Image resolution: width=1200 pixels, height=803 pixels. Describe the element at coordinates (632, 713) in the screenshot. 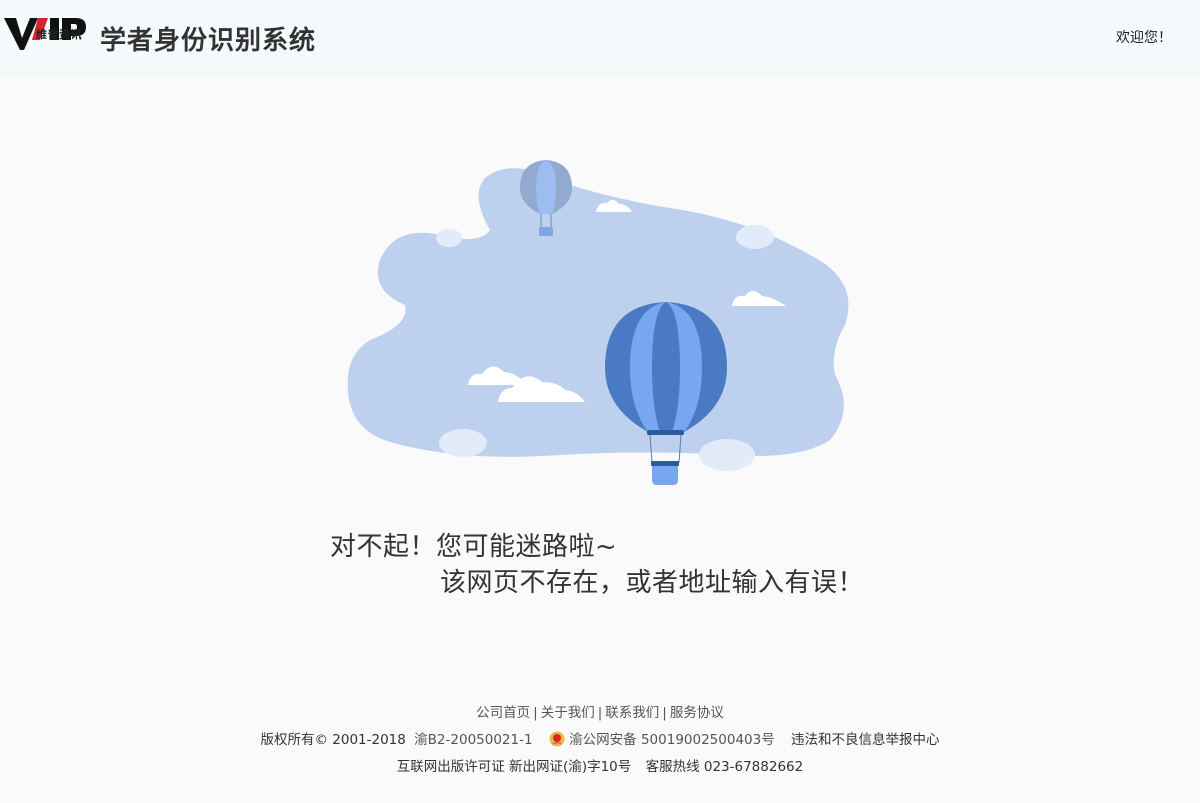

I see `footer-link-contact: 联系我们` at that location.